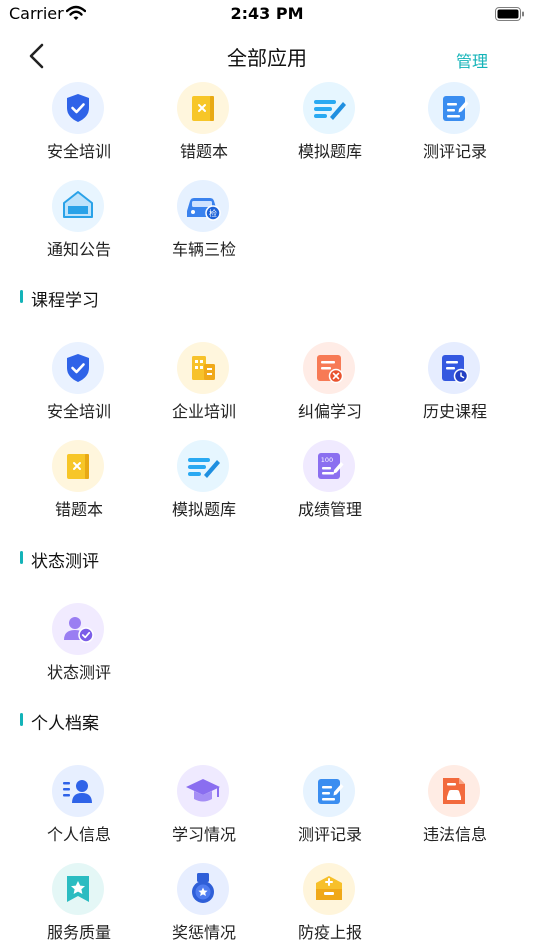 The image size is (534, 950). Describe the element at coordinates (510, 13) in the screenshot. I see `battery-icon` at that location.